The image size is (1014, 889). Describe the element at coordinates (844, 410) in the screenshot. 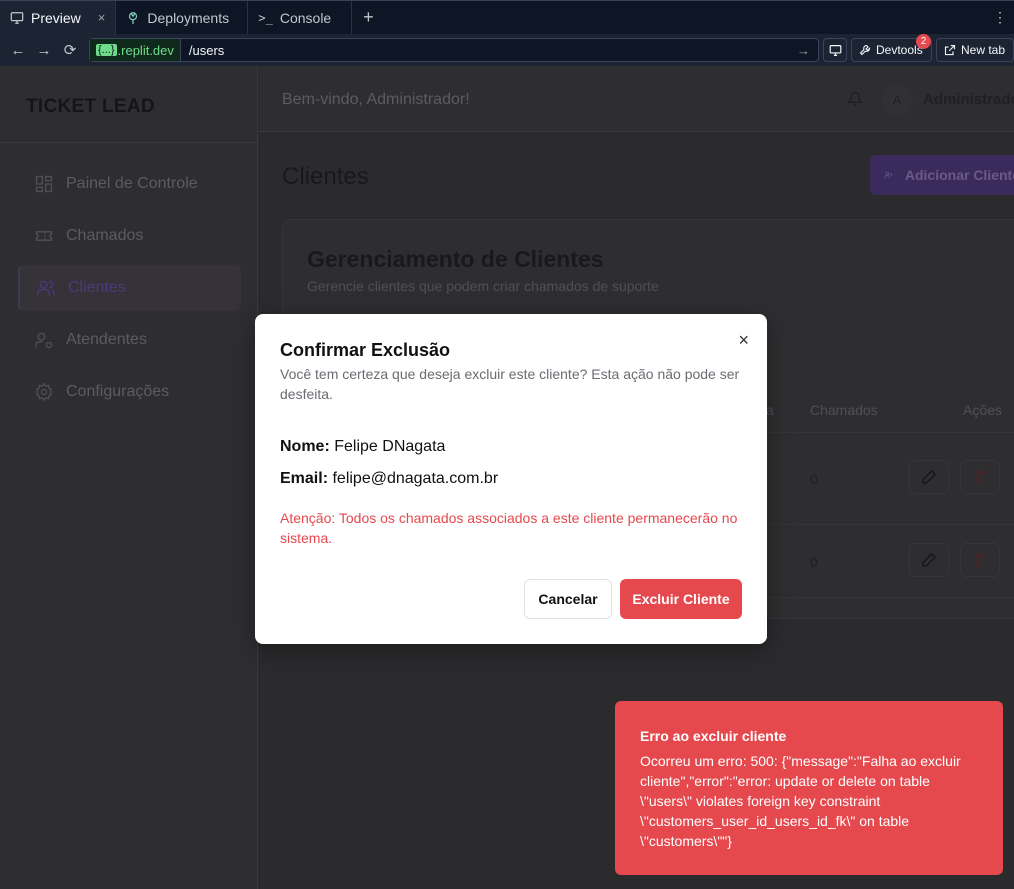

I see `column-header-tickets: Chamados` at that location.